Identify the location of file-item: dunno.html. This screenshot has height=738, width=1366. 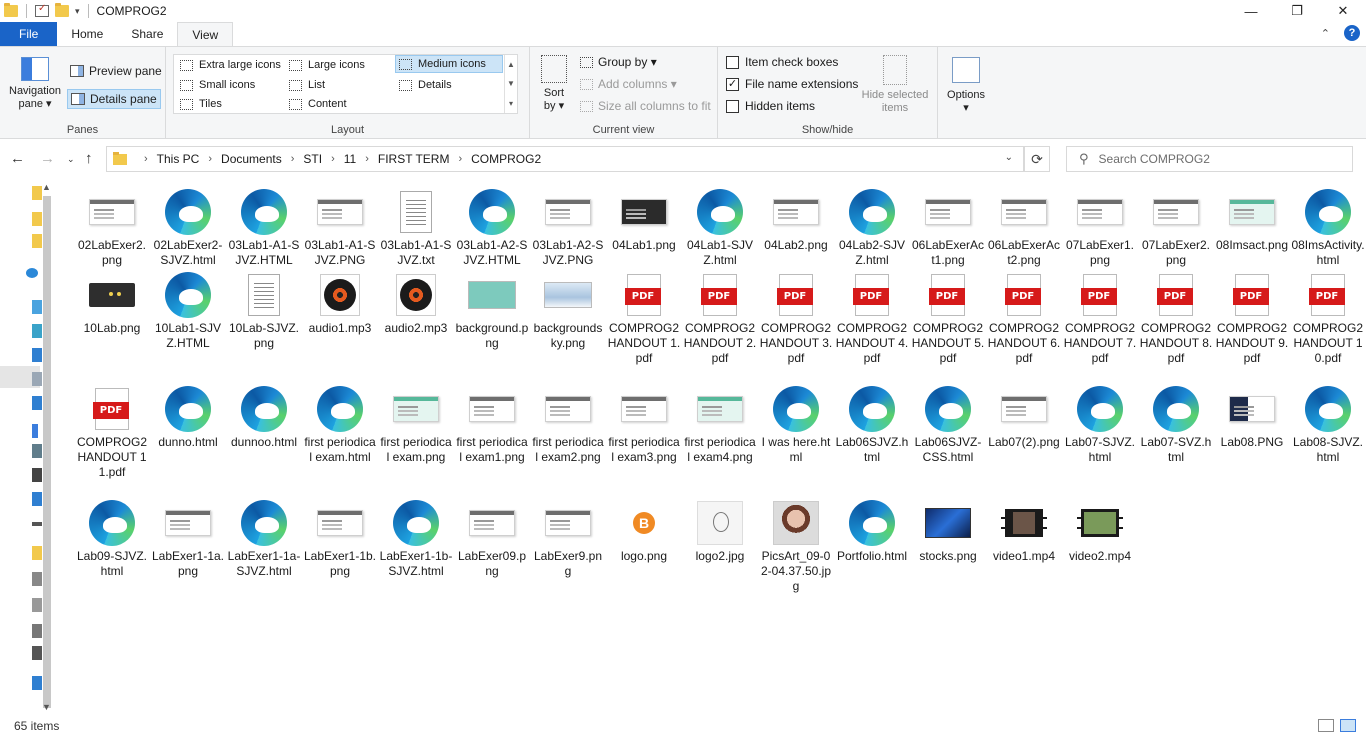
(188, 417).